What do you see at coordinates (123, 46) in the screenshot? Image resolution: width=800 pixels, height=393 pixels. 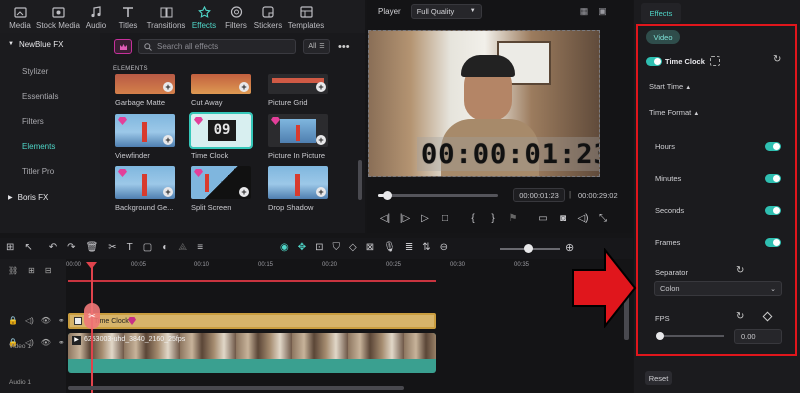 I see `favorites-button` at bounding box center [123, 46].